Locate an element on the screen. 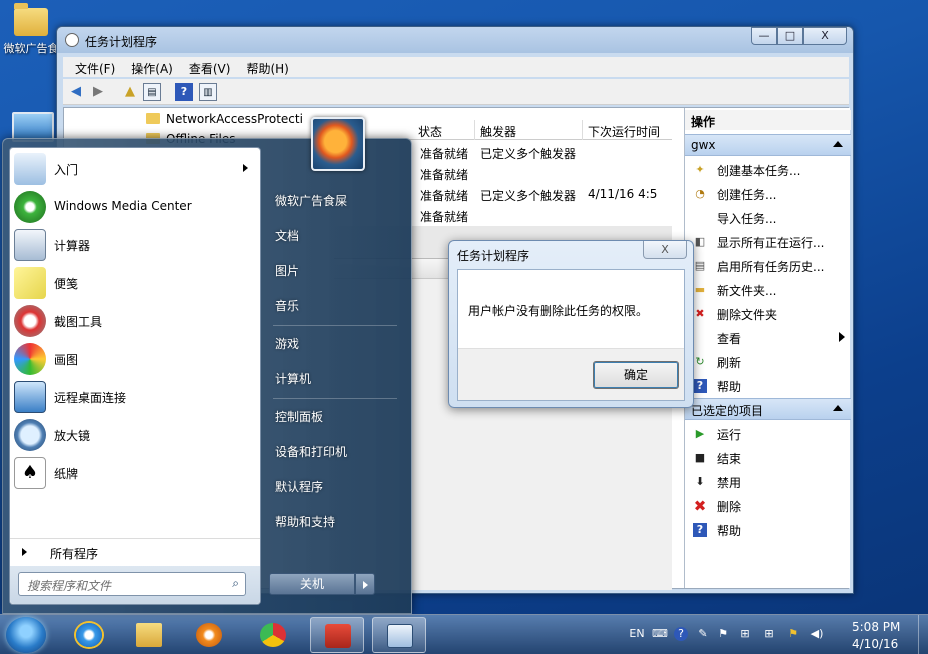 The height and width of the screenshot is (654, 928). all-programs-button: 所有程序 is located at coordinates (135, 551).